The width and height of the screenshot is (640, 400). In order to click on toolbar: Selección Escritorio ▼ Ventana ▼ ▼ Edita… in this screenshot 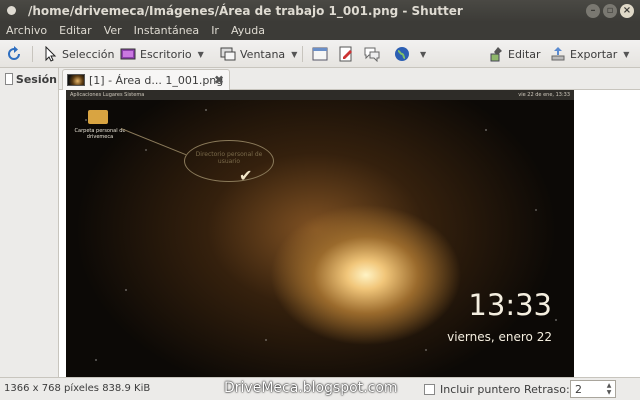, I will do `click(320, 54)`.